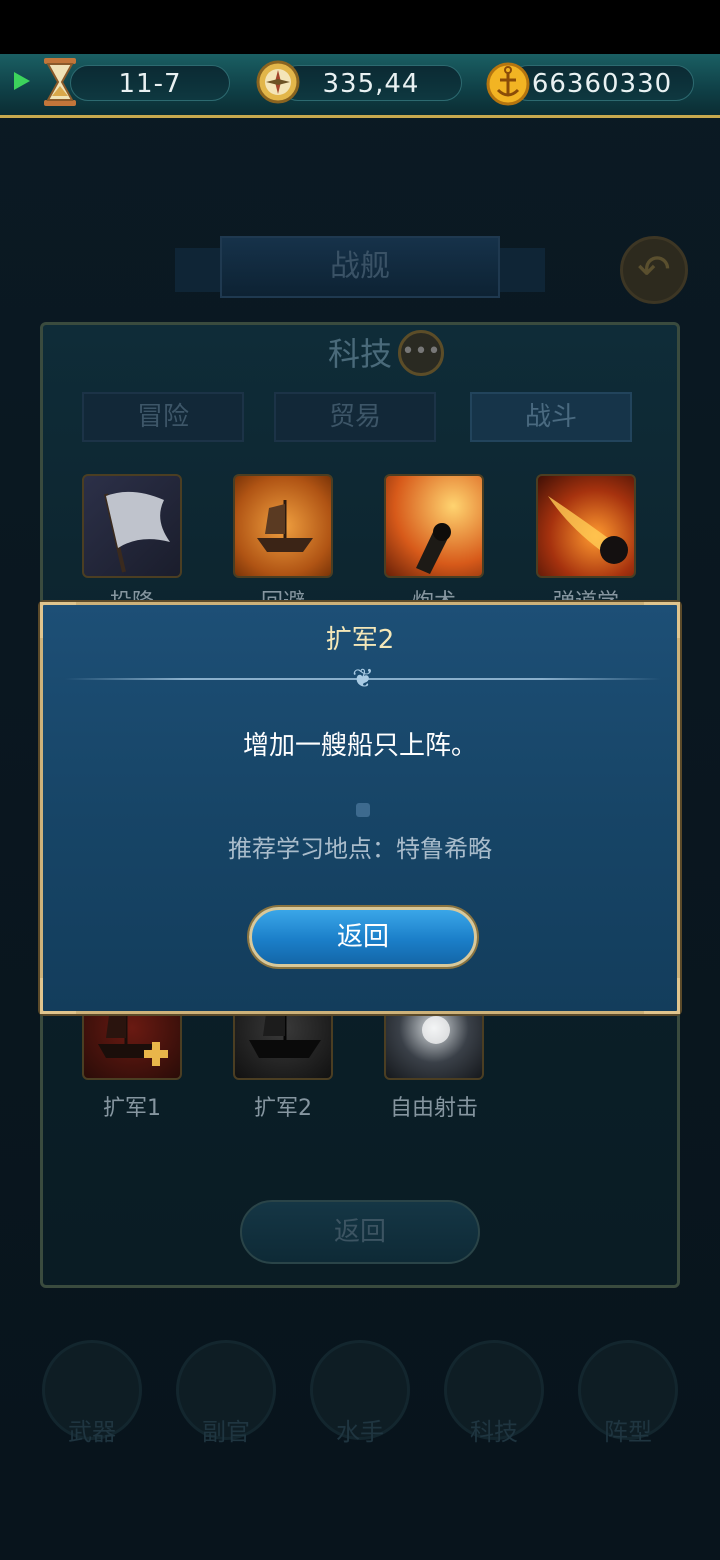 This screenshot has height=1560, width=720. Describe the element at coordinates (359, 354) in the screenshot. I see `tech-panel-title: 科技` at that location.